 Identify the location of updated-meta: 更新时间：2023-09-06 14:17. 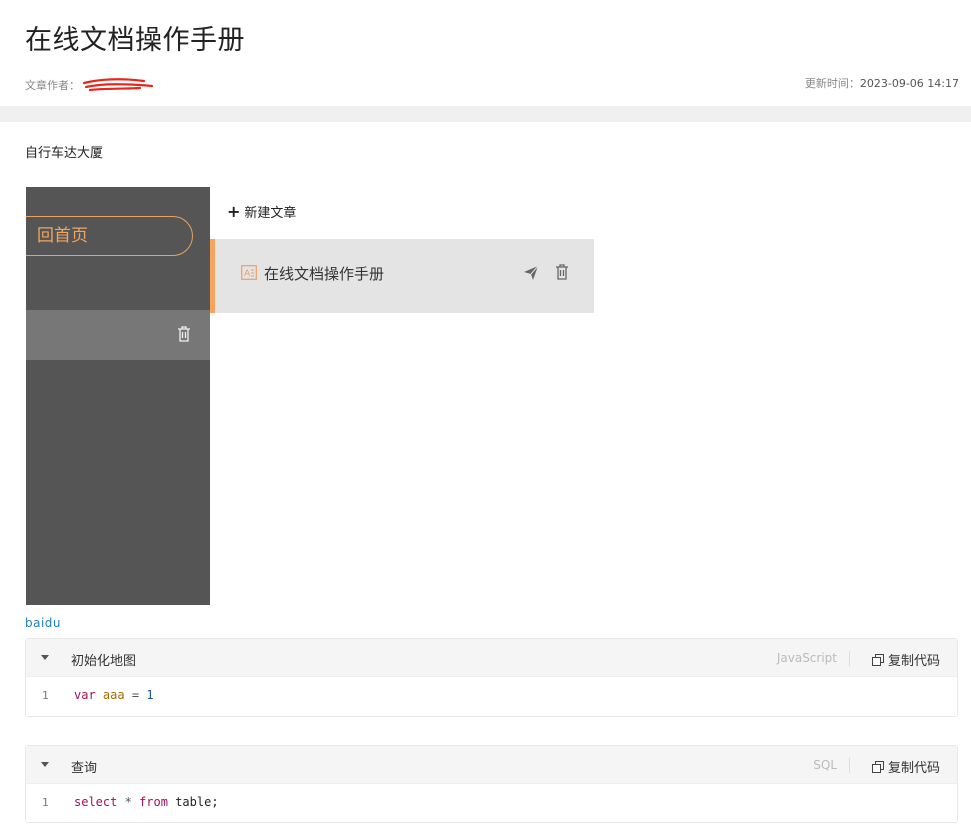
(882, 83).